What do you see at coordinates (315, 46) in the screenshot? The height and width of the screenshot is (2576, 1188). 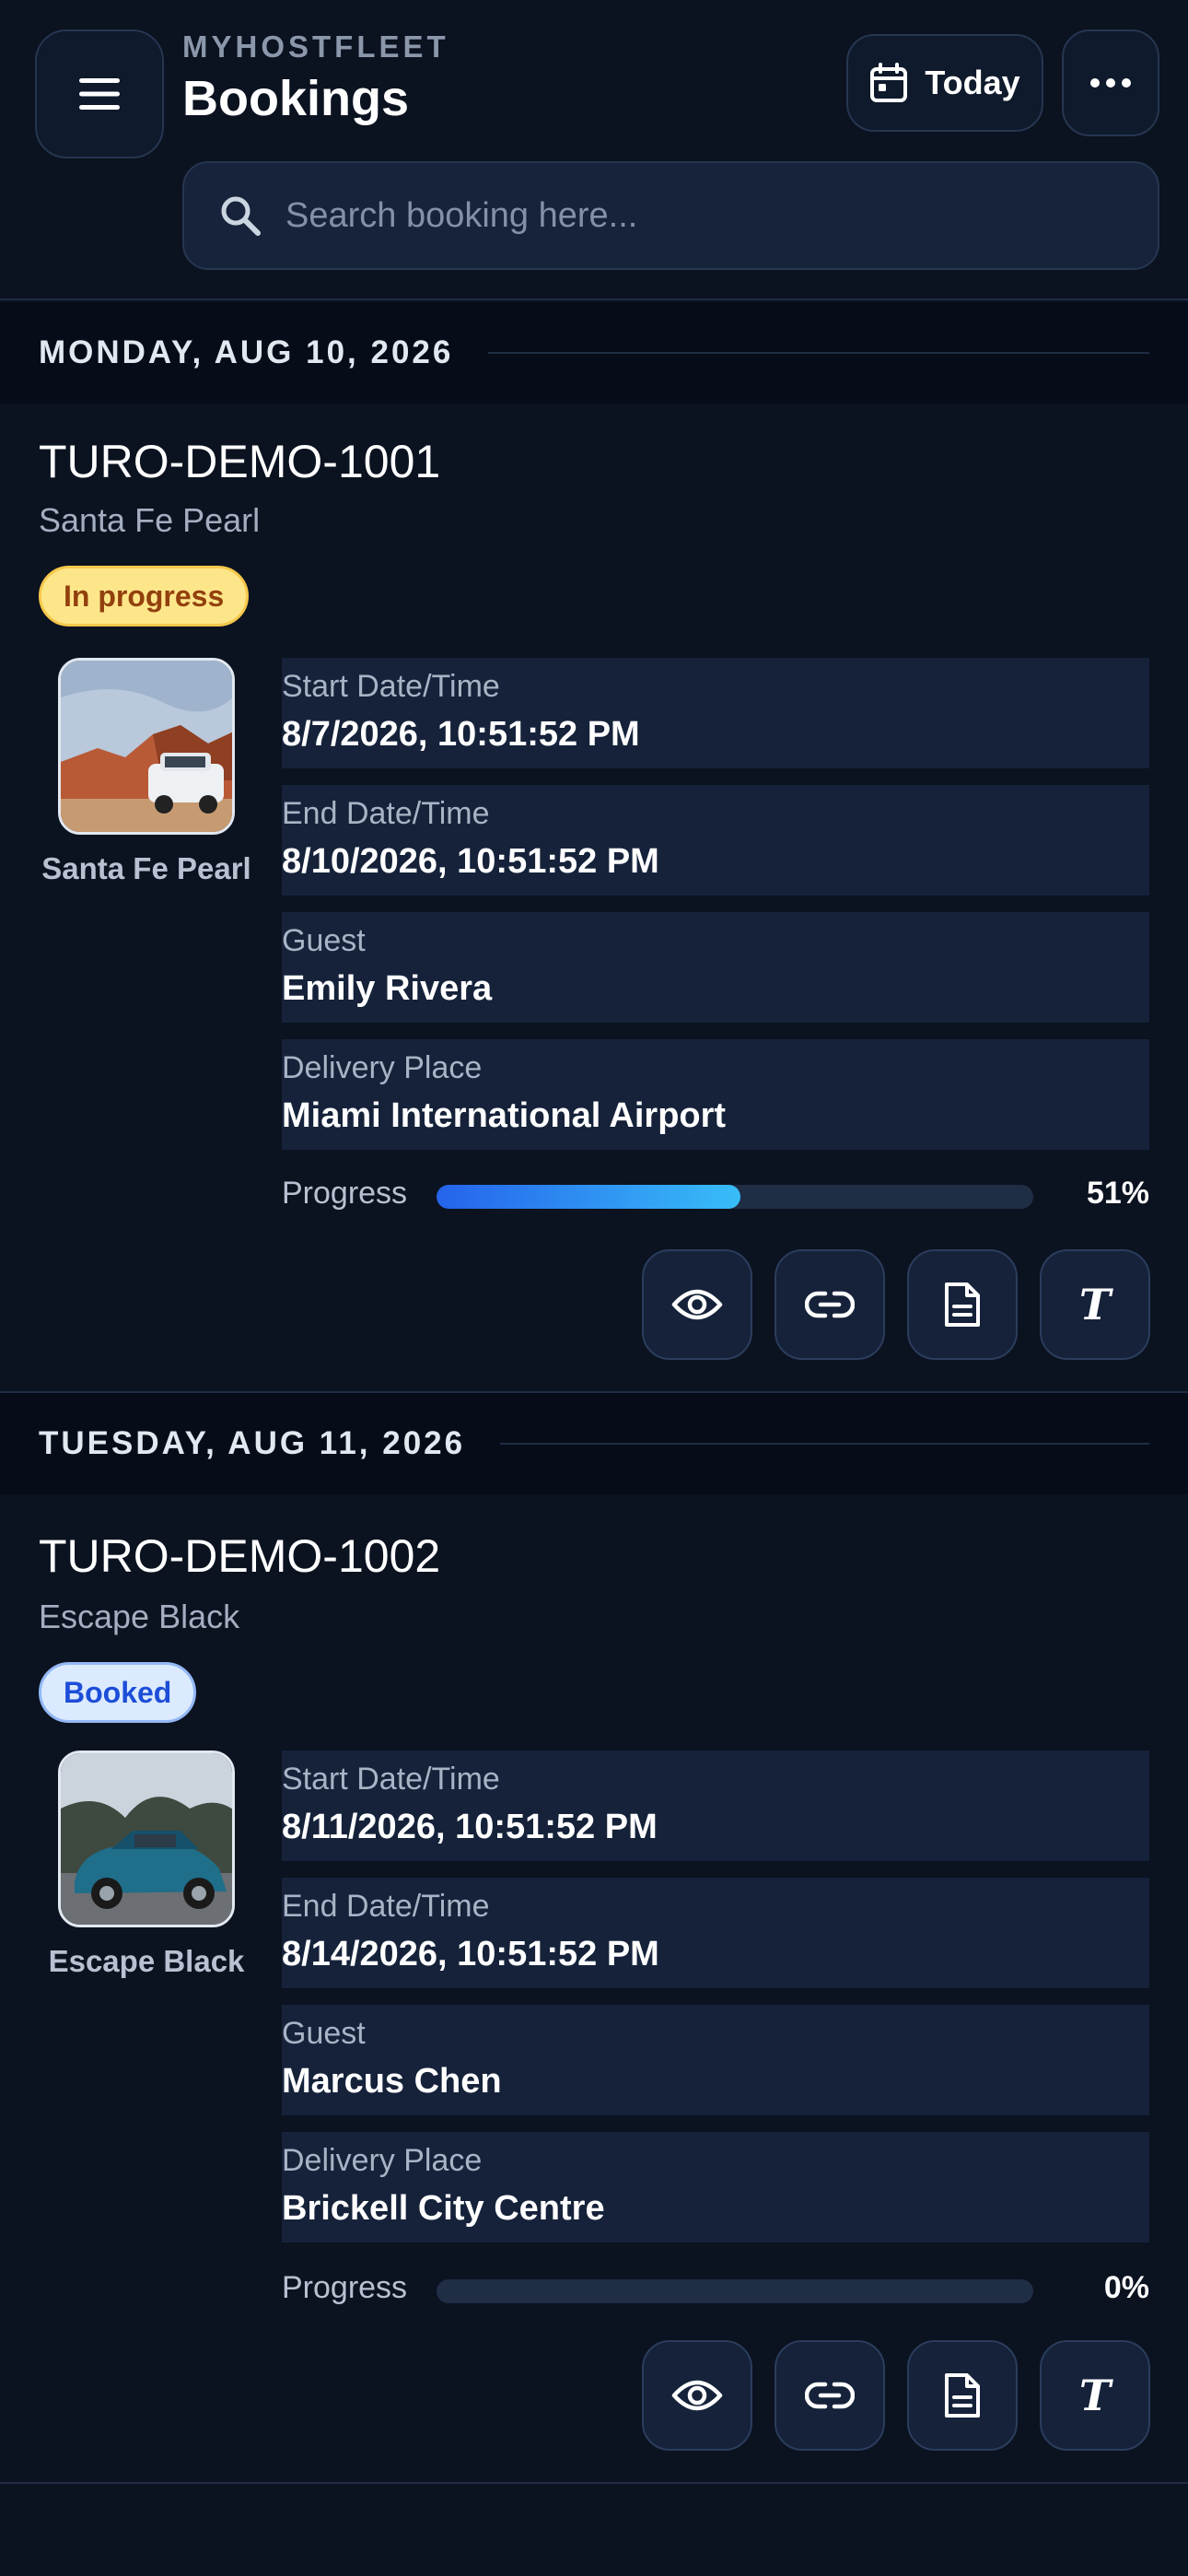 I see `brand-name: MYHOSTFLEET` at bounding box center [315, 46].